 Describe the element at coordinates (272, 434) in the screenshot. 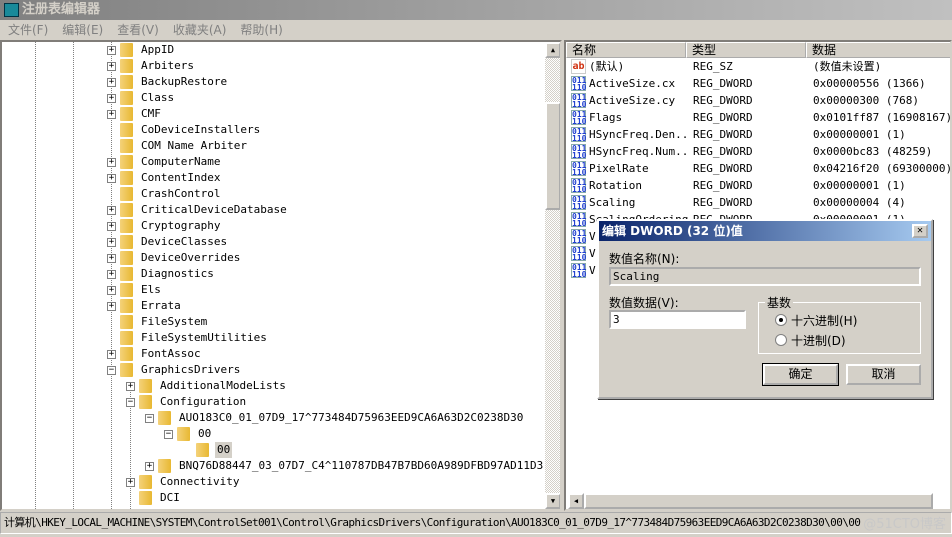

I see `tree-node: − 00` at that location.